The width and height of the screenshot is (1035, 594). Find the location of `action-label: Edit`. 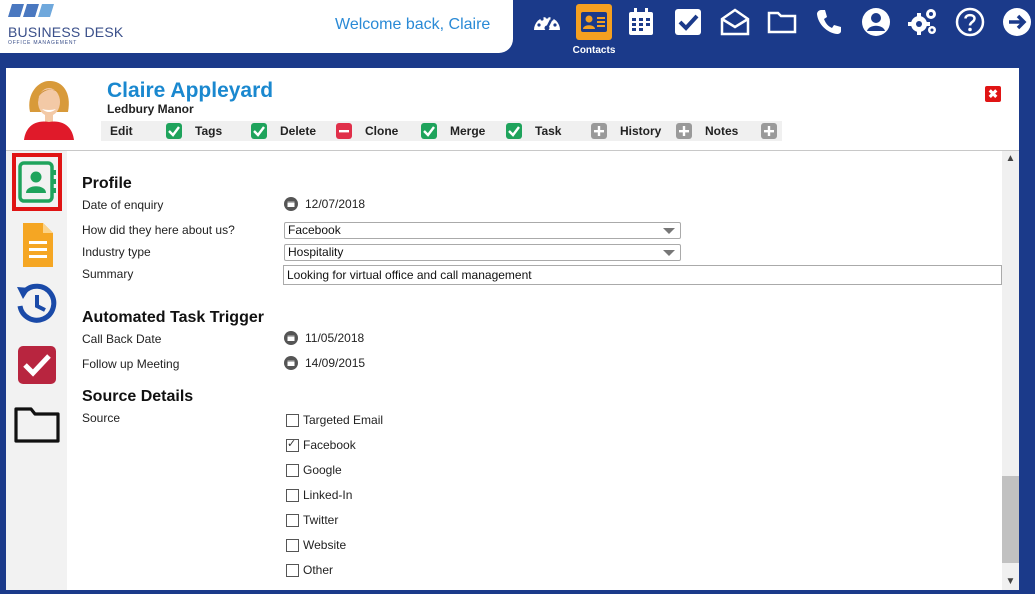

action-label: Edit is located at coordinates (121, 131).